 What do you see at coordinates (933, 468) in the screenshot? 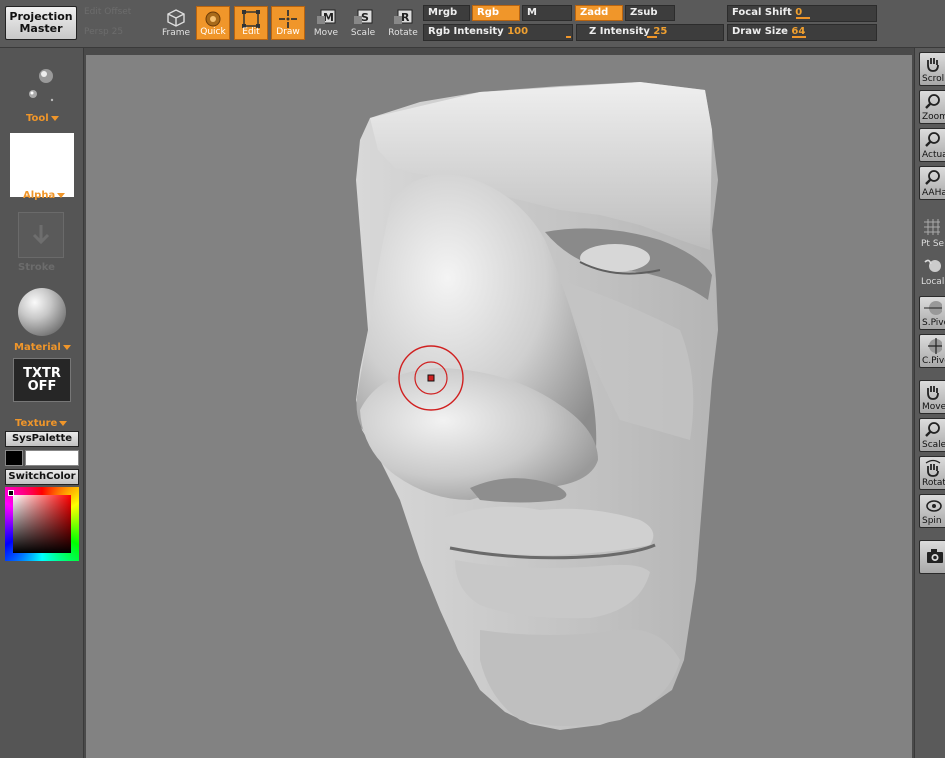
I see `rotate-hand-icon` at bounding box center [933, 468].